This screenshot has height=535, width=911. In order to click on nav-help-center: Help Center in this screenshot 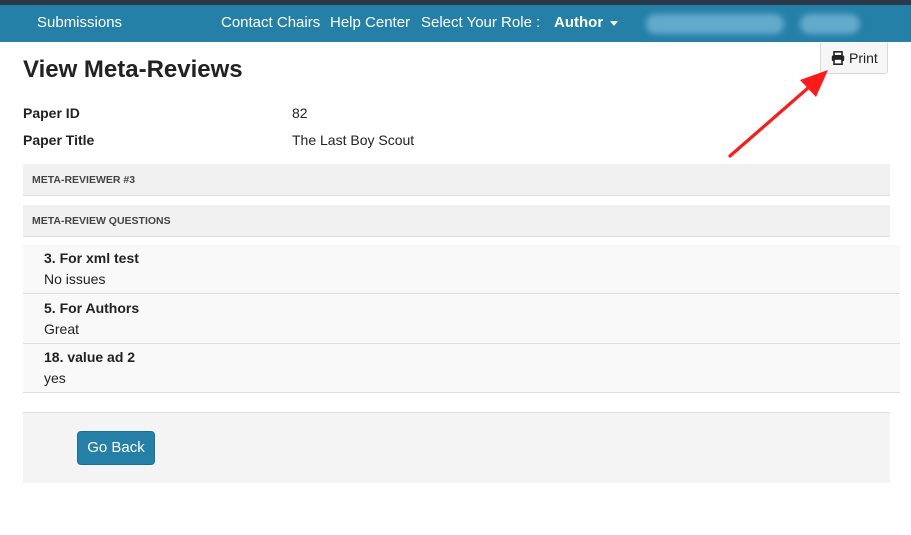, I will do `click(370, 23)`.